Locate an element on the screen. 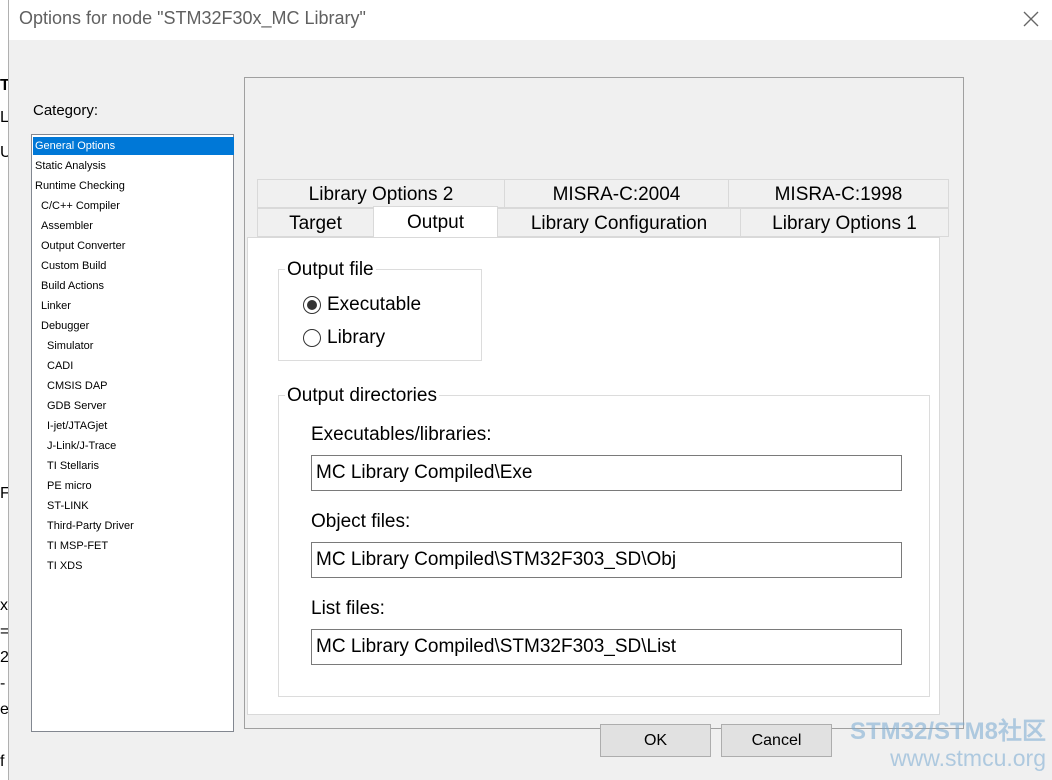 The image size is (1052, 780). watermark: STM32/STM8社区 www.stmcu.org is located at coordinates (948, 744).